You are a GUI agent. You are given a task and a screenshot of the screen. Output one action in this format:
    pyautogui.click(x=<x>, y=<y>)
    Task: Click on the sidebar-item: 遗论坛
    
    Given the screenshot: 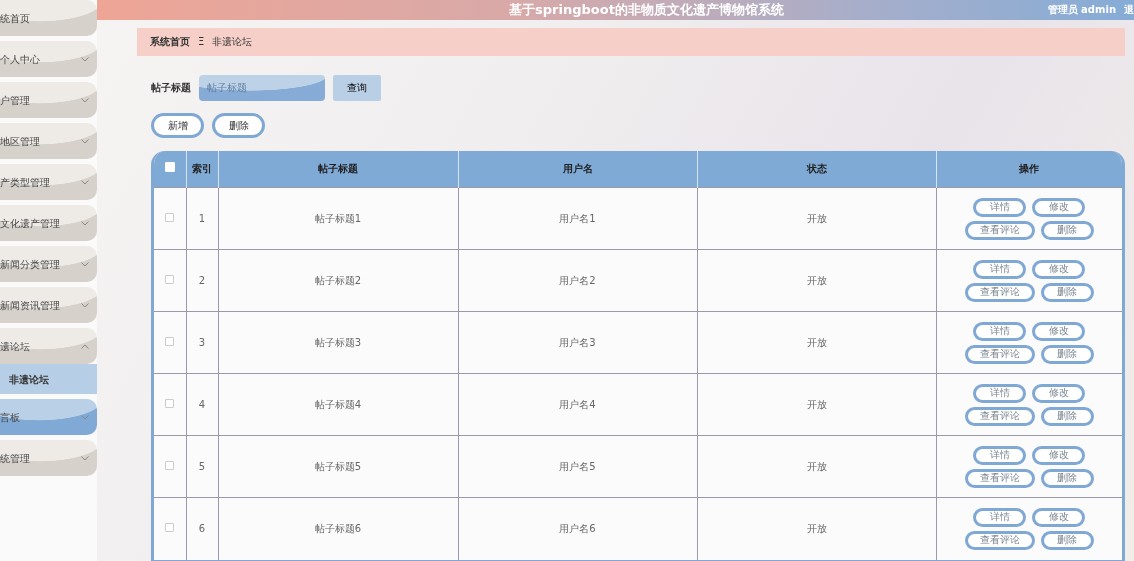 What is the action you would take?
    pyautogui.click(x=48, y=346)
    